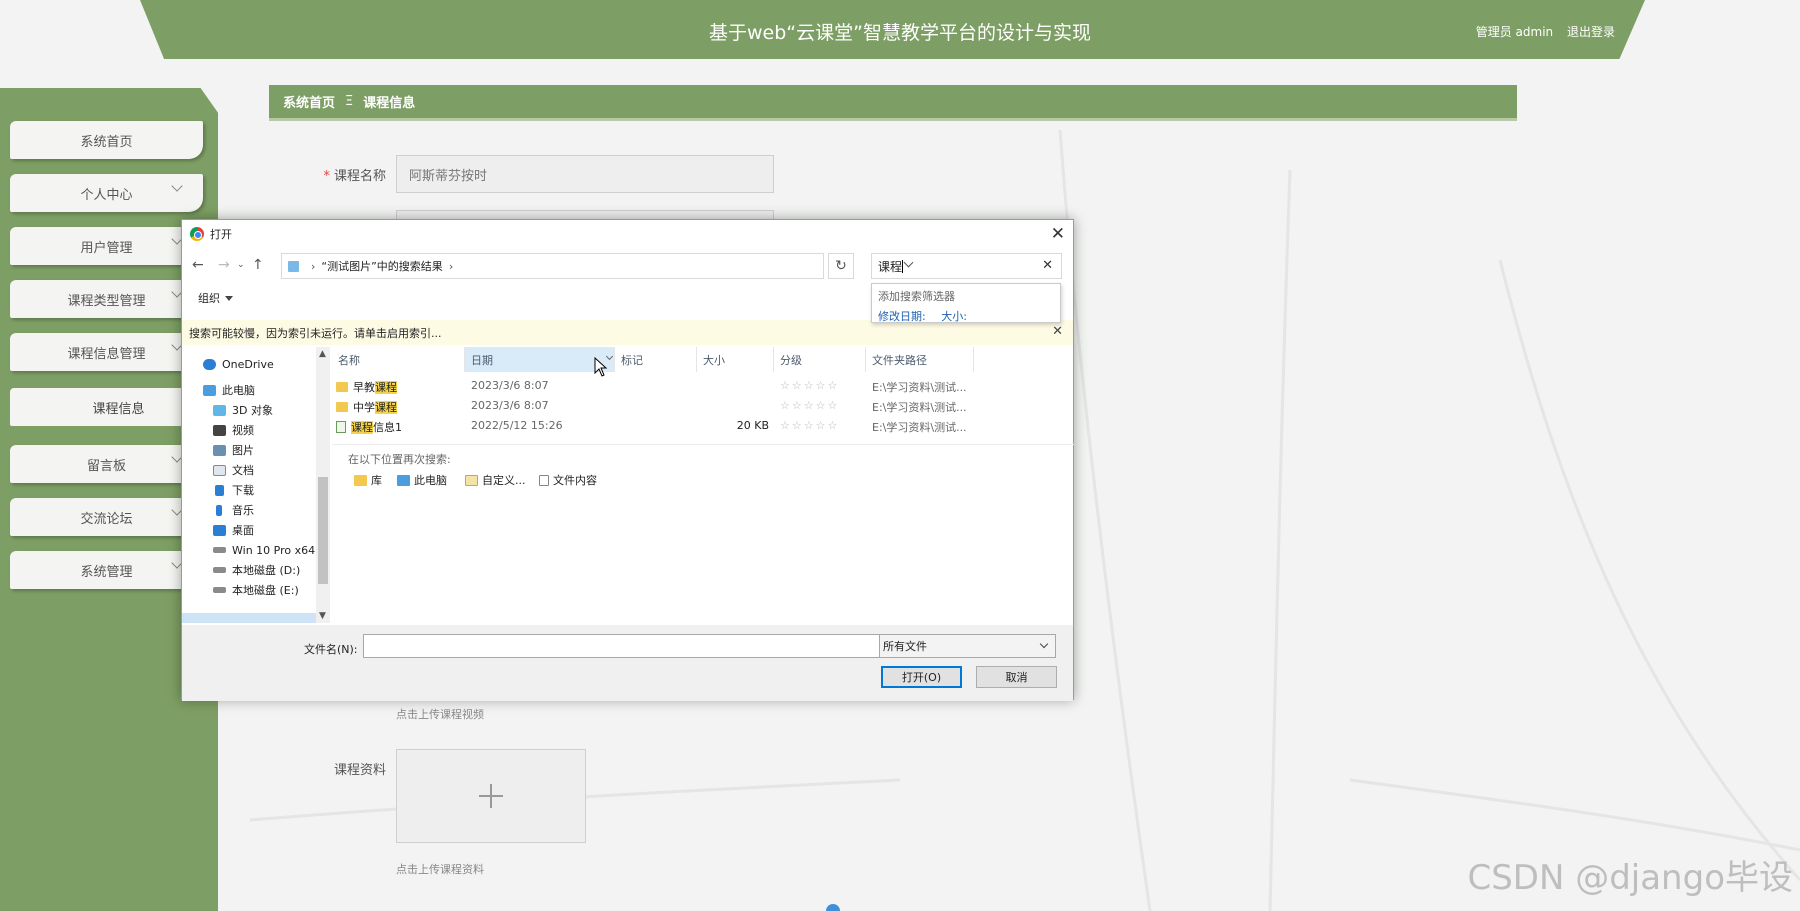  What do you see at coordinates (322, 354) in the screenshot?
I see `scroll-up-icon: ▲` at bounding box center [322, 354].